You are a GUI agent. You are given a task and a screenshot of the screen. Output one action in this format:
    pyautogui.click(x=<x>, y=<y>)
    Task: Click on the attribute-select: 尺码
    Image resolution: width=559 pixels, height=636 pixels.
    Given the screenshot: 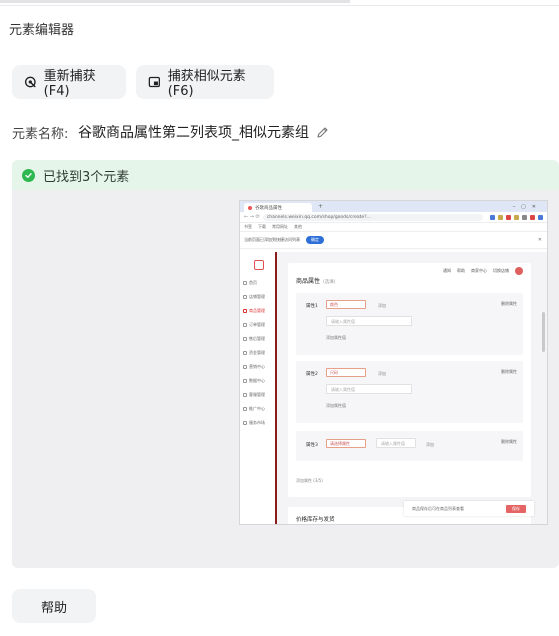 What is the action you would take?
    pyautogui.click(x=346, y=372)
    